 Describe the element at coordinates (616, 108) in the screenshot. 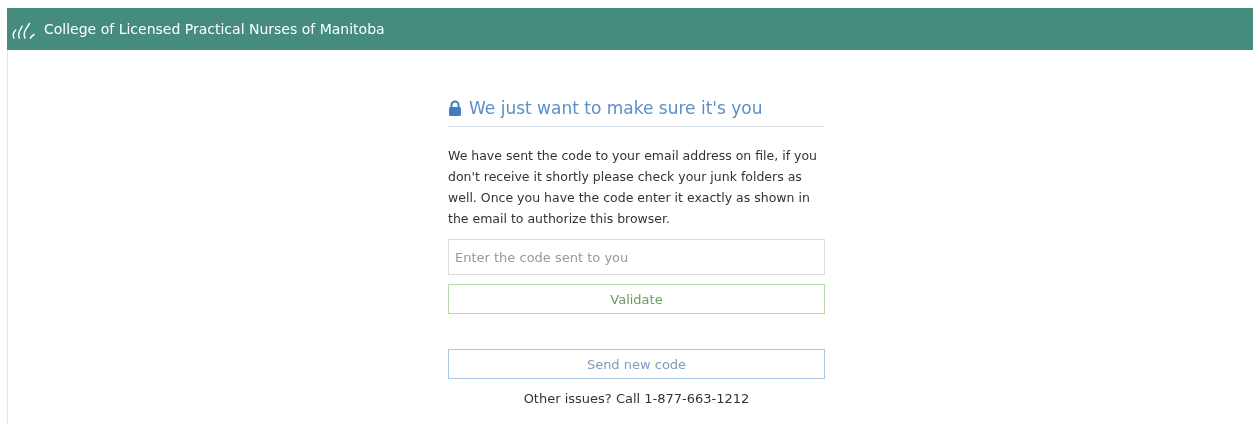

I see `page-heading: We just want to make sure it's you` at that location.